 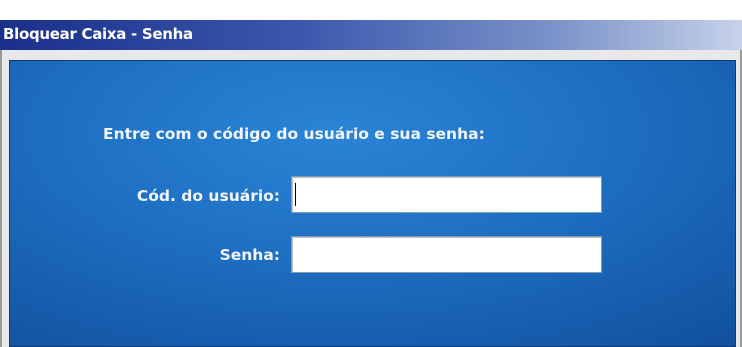 I want to click on password-label: Senha:, so click(x=249, y=255).